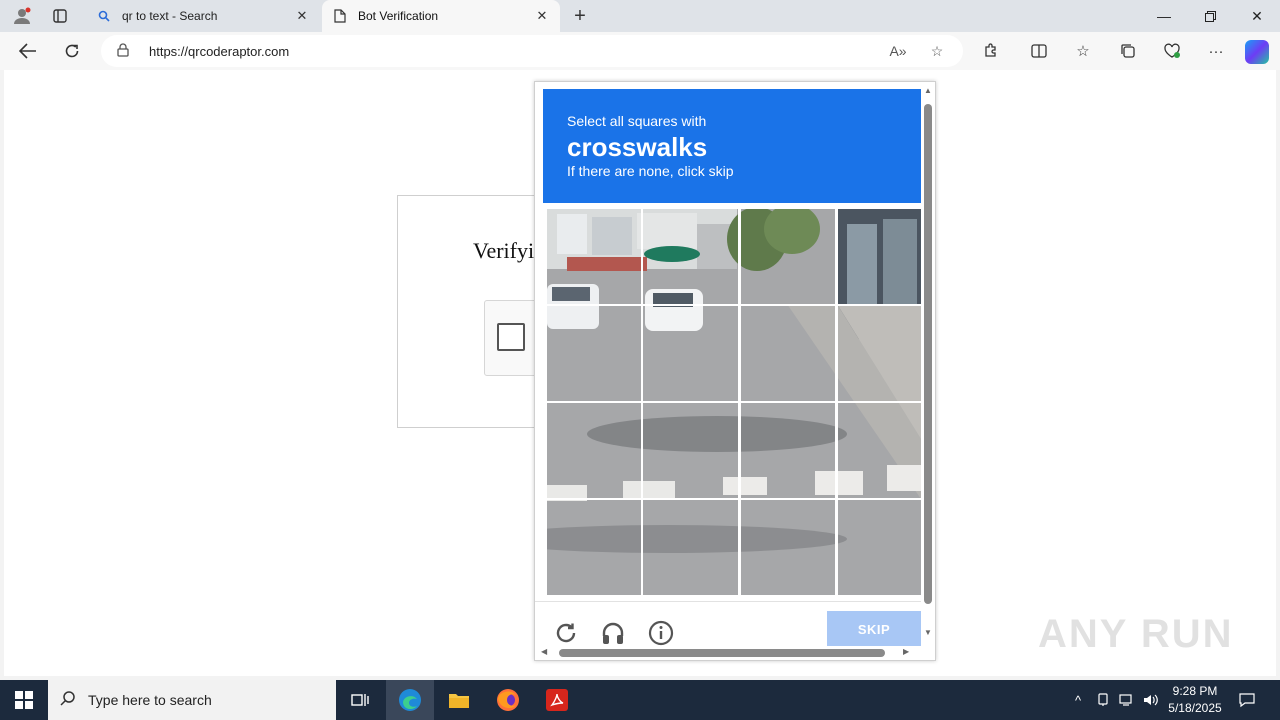  I want to click on profile-icon, so click(22, 16).